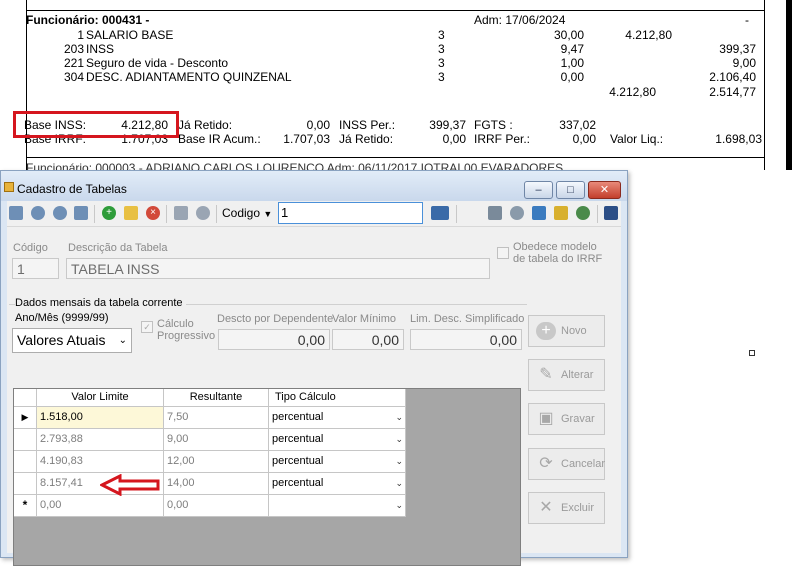 Image resolution: width=800 pixels, height=576 pixels. I want to click on header-valor-limite: Valor Limite, so click(100, 398).